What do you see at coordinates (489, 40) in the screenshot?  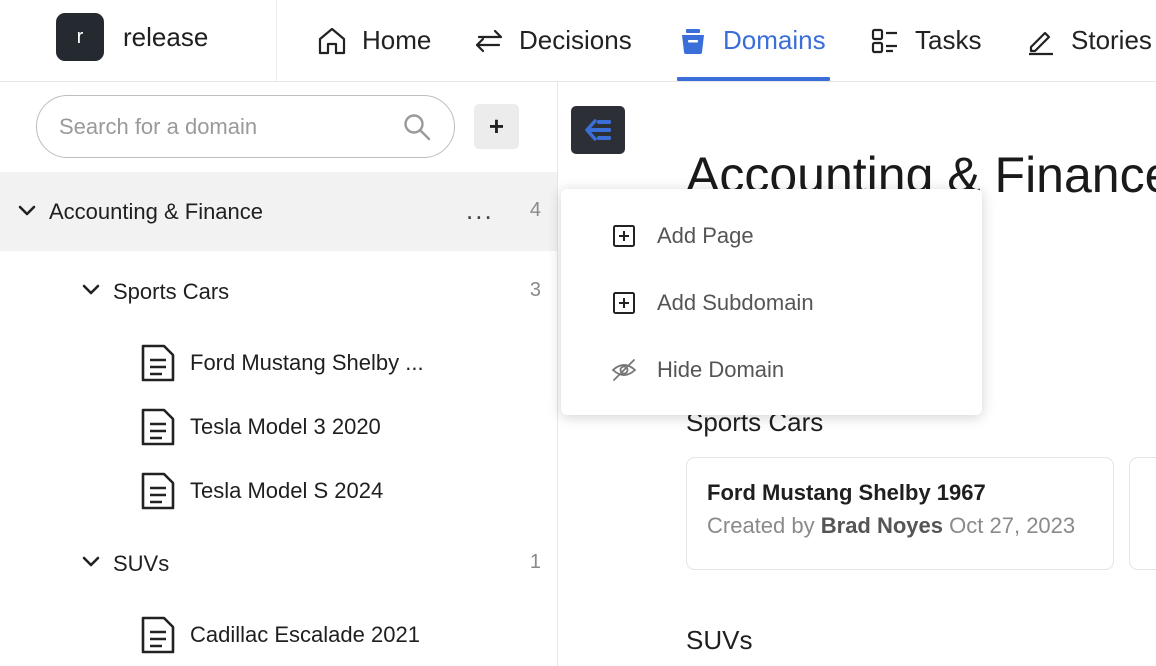 I see `arrows-exchange-icon` at bounding box center [489, 40].